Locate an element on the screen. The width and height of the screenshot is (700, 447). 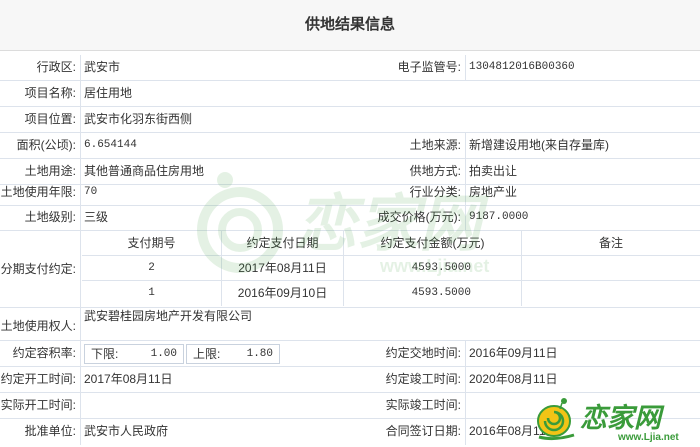
area-label: 面积(公顷): is located at coordinates (46, 145).